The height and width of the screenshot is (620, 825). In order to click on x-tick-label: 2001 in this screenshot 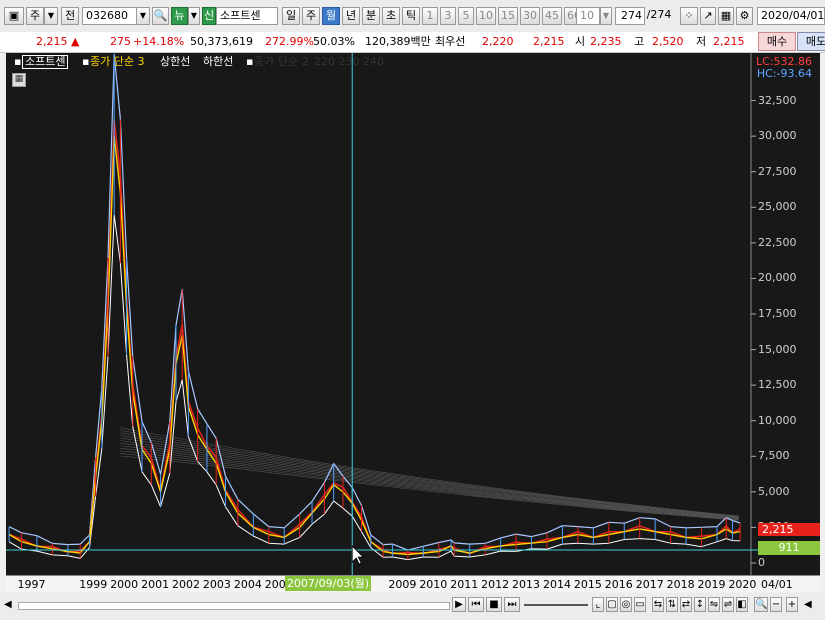, I will do `click(155, 584)`.